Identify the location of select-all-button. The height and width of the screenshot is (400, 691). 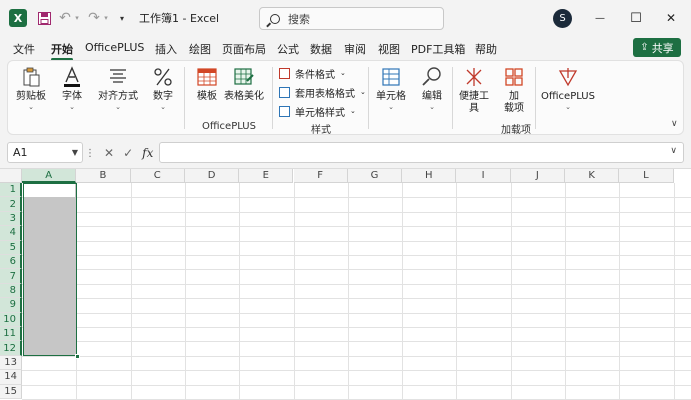
(11, 176).